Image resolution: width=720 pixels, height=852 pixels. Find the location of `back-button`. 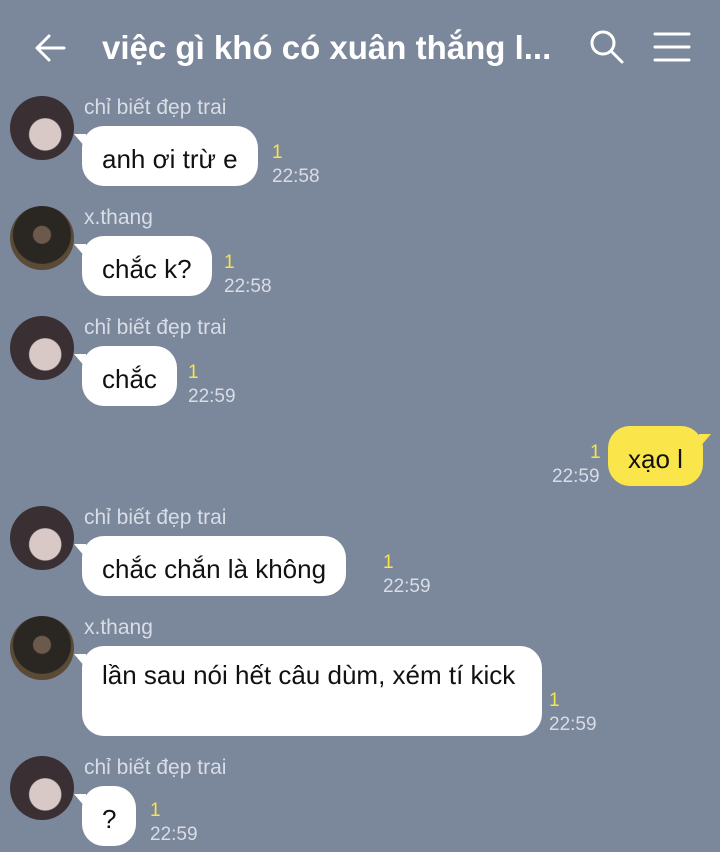

back-button is located at coordinates (50, 48).